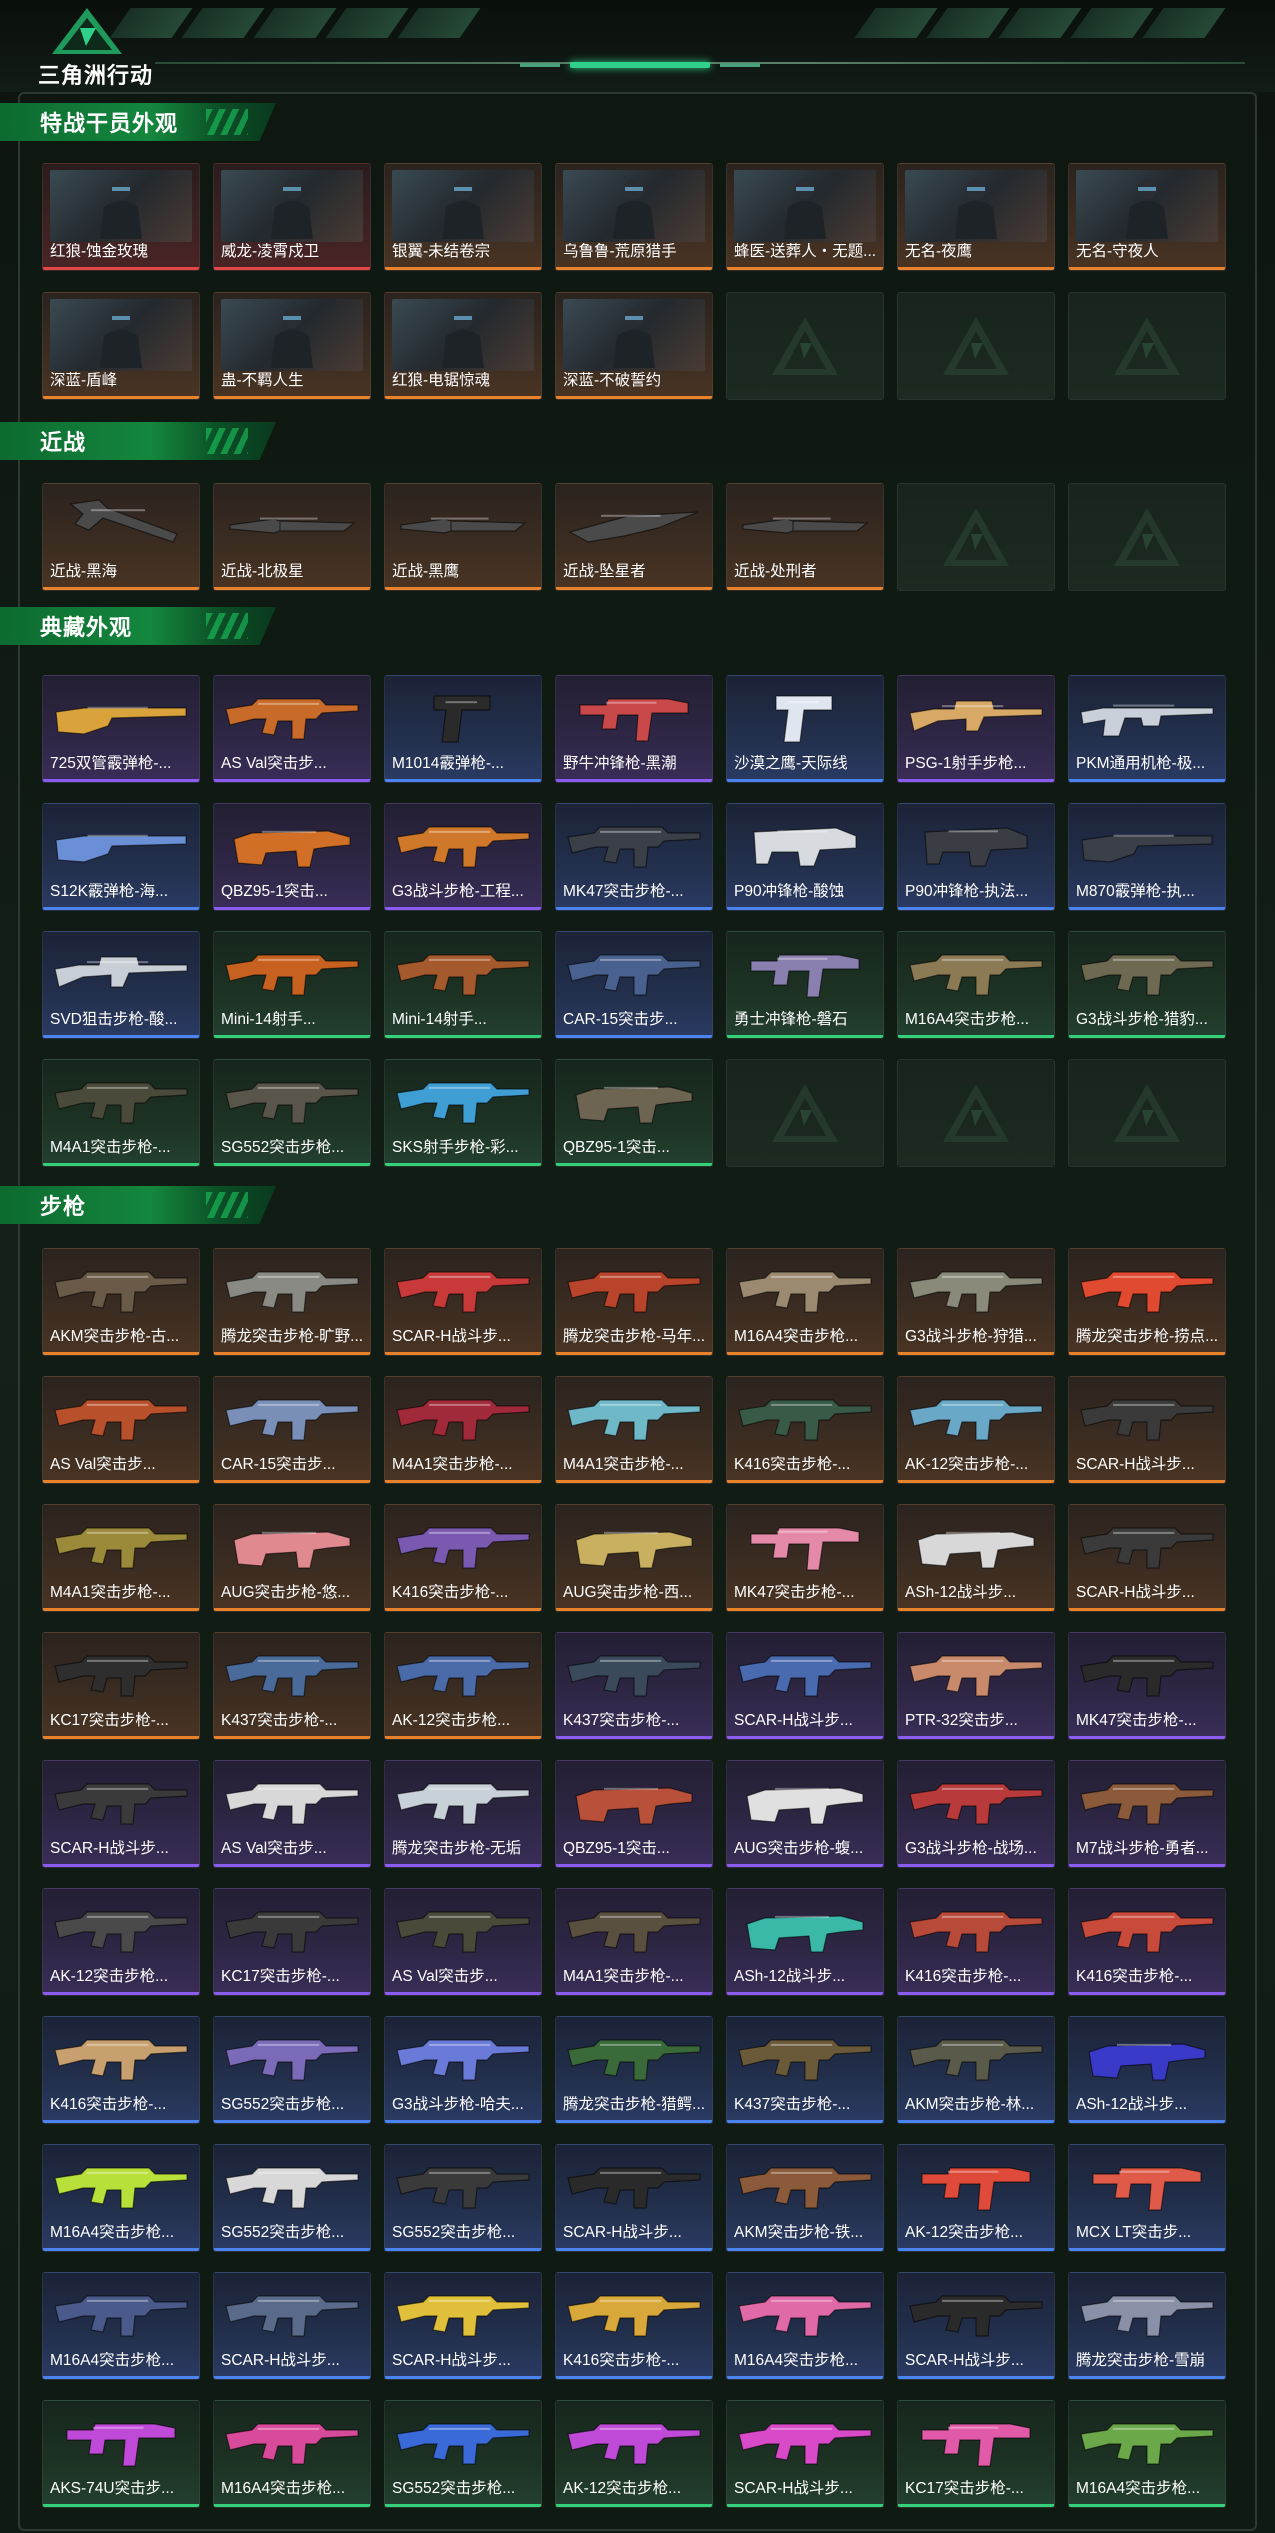 The image size is (1275, 2533). What do you see at coordinates (634, 537) in the screenshot?
I see `item-card: 近战-坠星者` at bounding box center [634, 537].